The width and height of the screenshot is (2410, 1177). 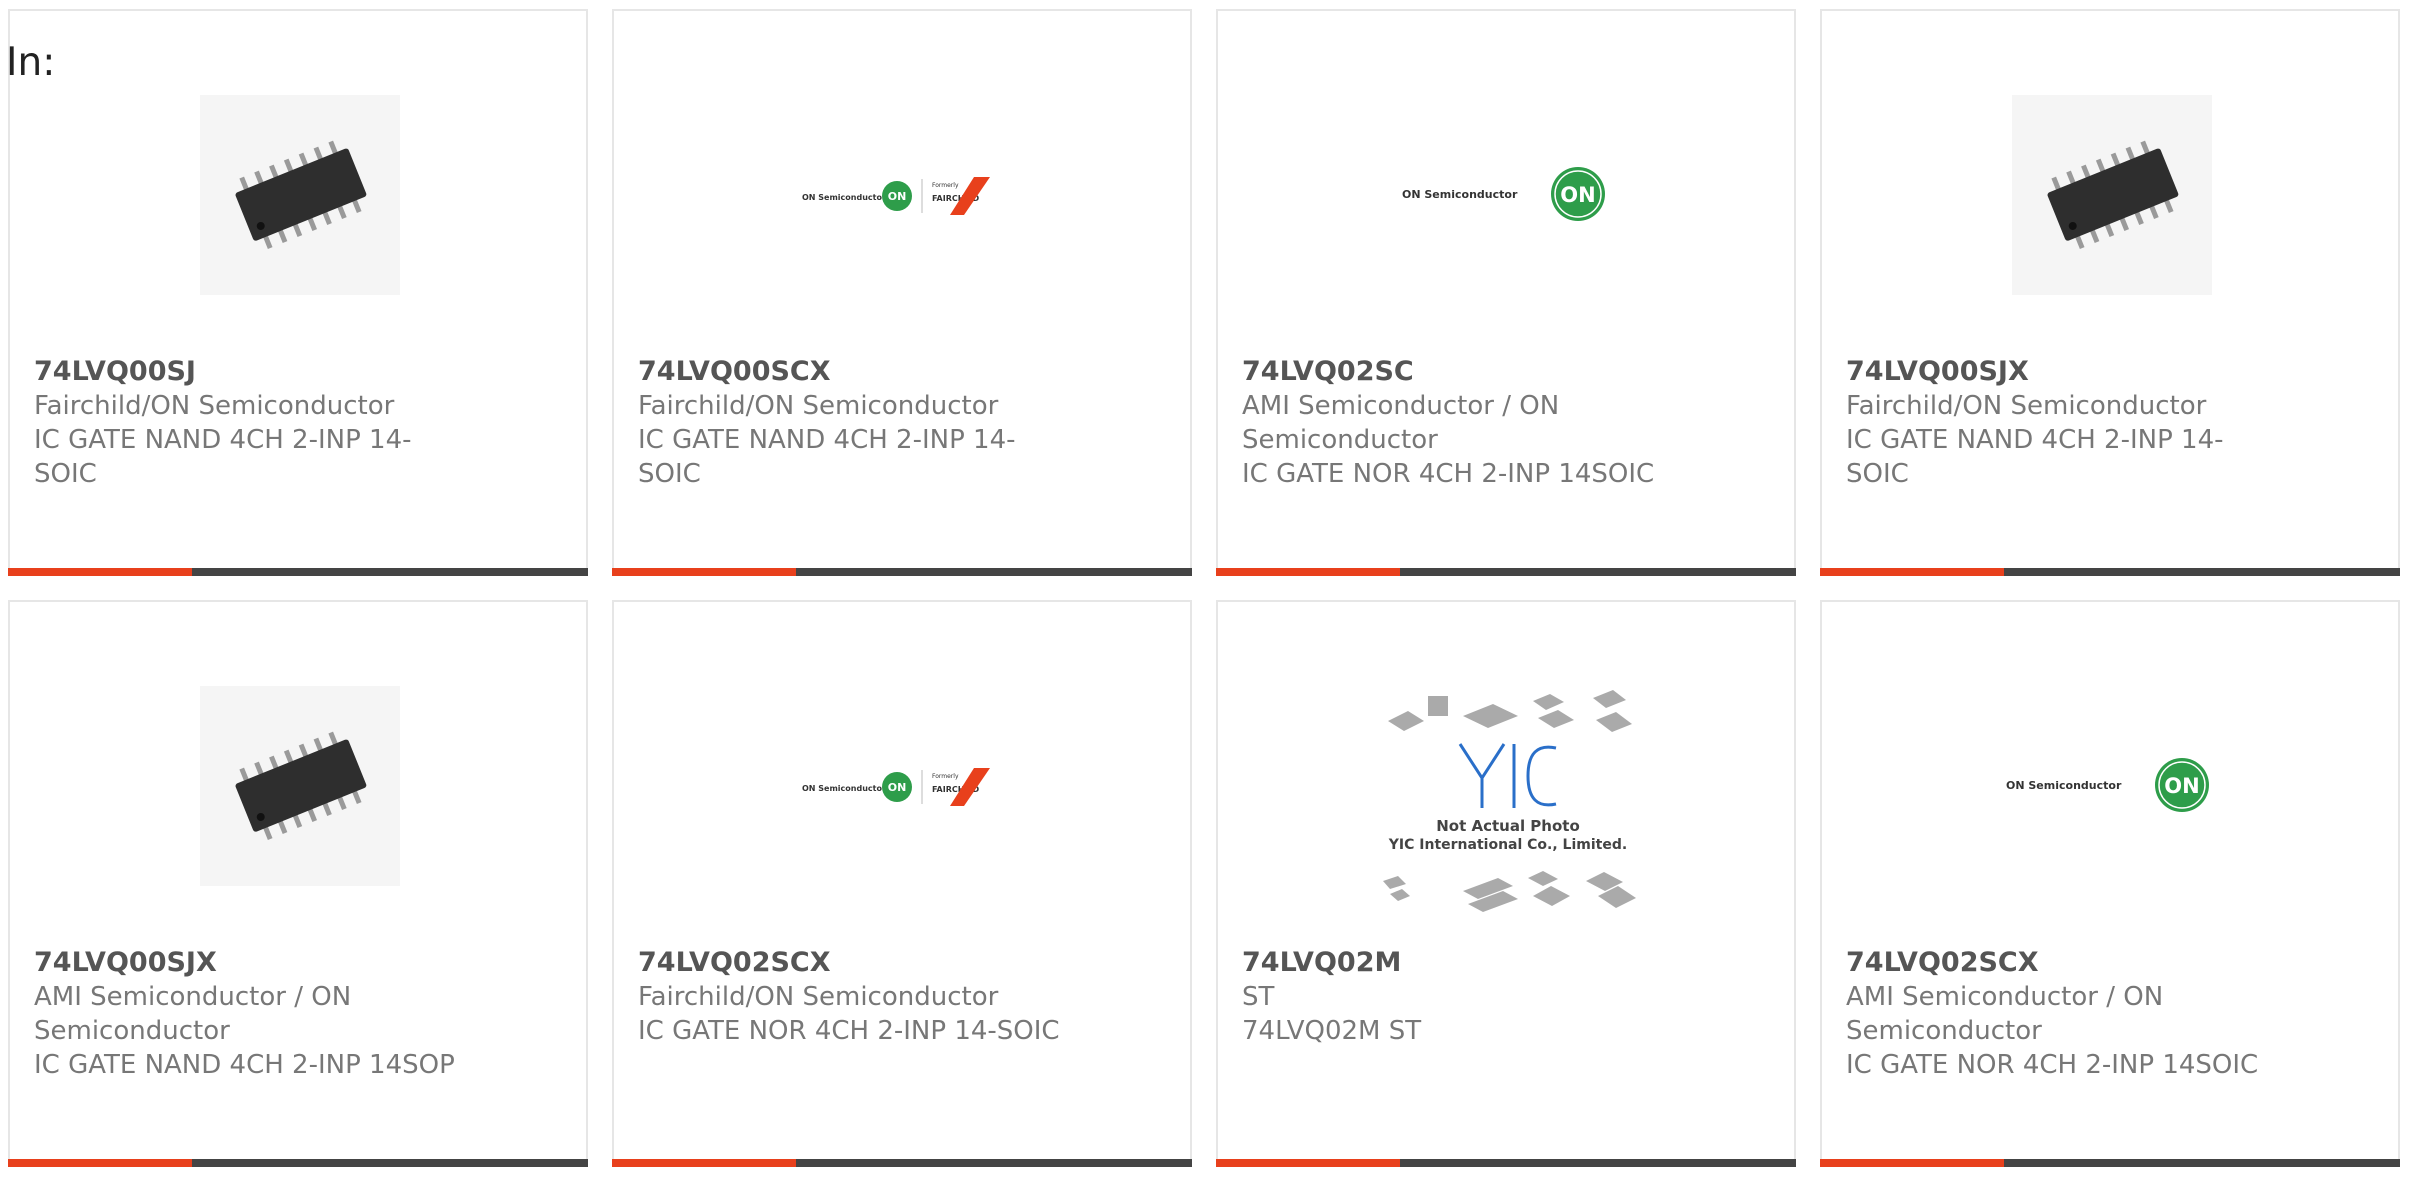 What do you see at coordinates (1507, 845) in the screenshot?
I see `placeholder-line2: YIC International Co., Limited.` at bounding box center [1507, 845].